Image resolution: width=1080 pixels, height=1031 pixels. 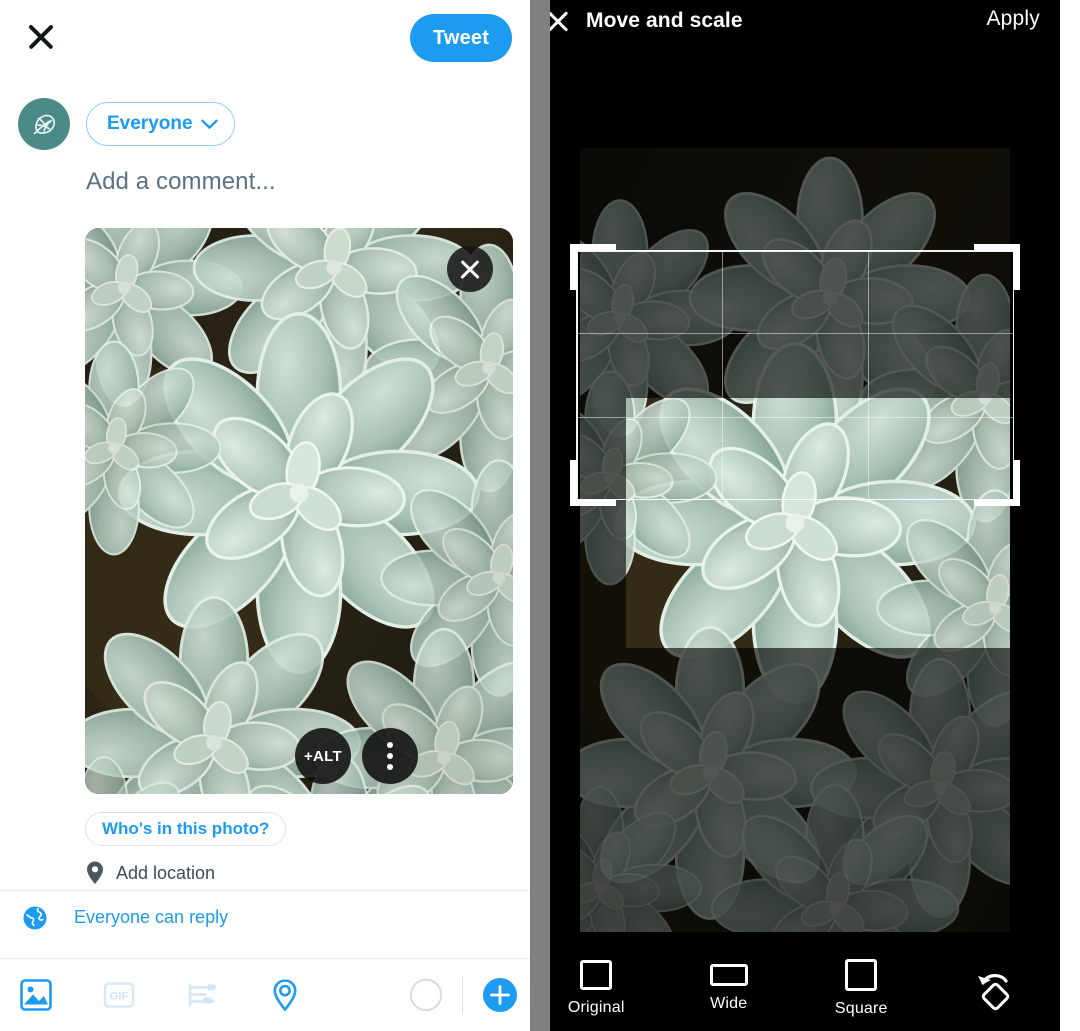 I want to click on tweet-button: Tweet, so click(x=461, y=38).